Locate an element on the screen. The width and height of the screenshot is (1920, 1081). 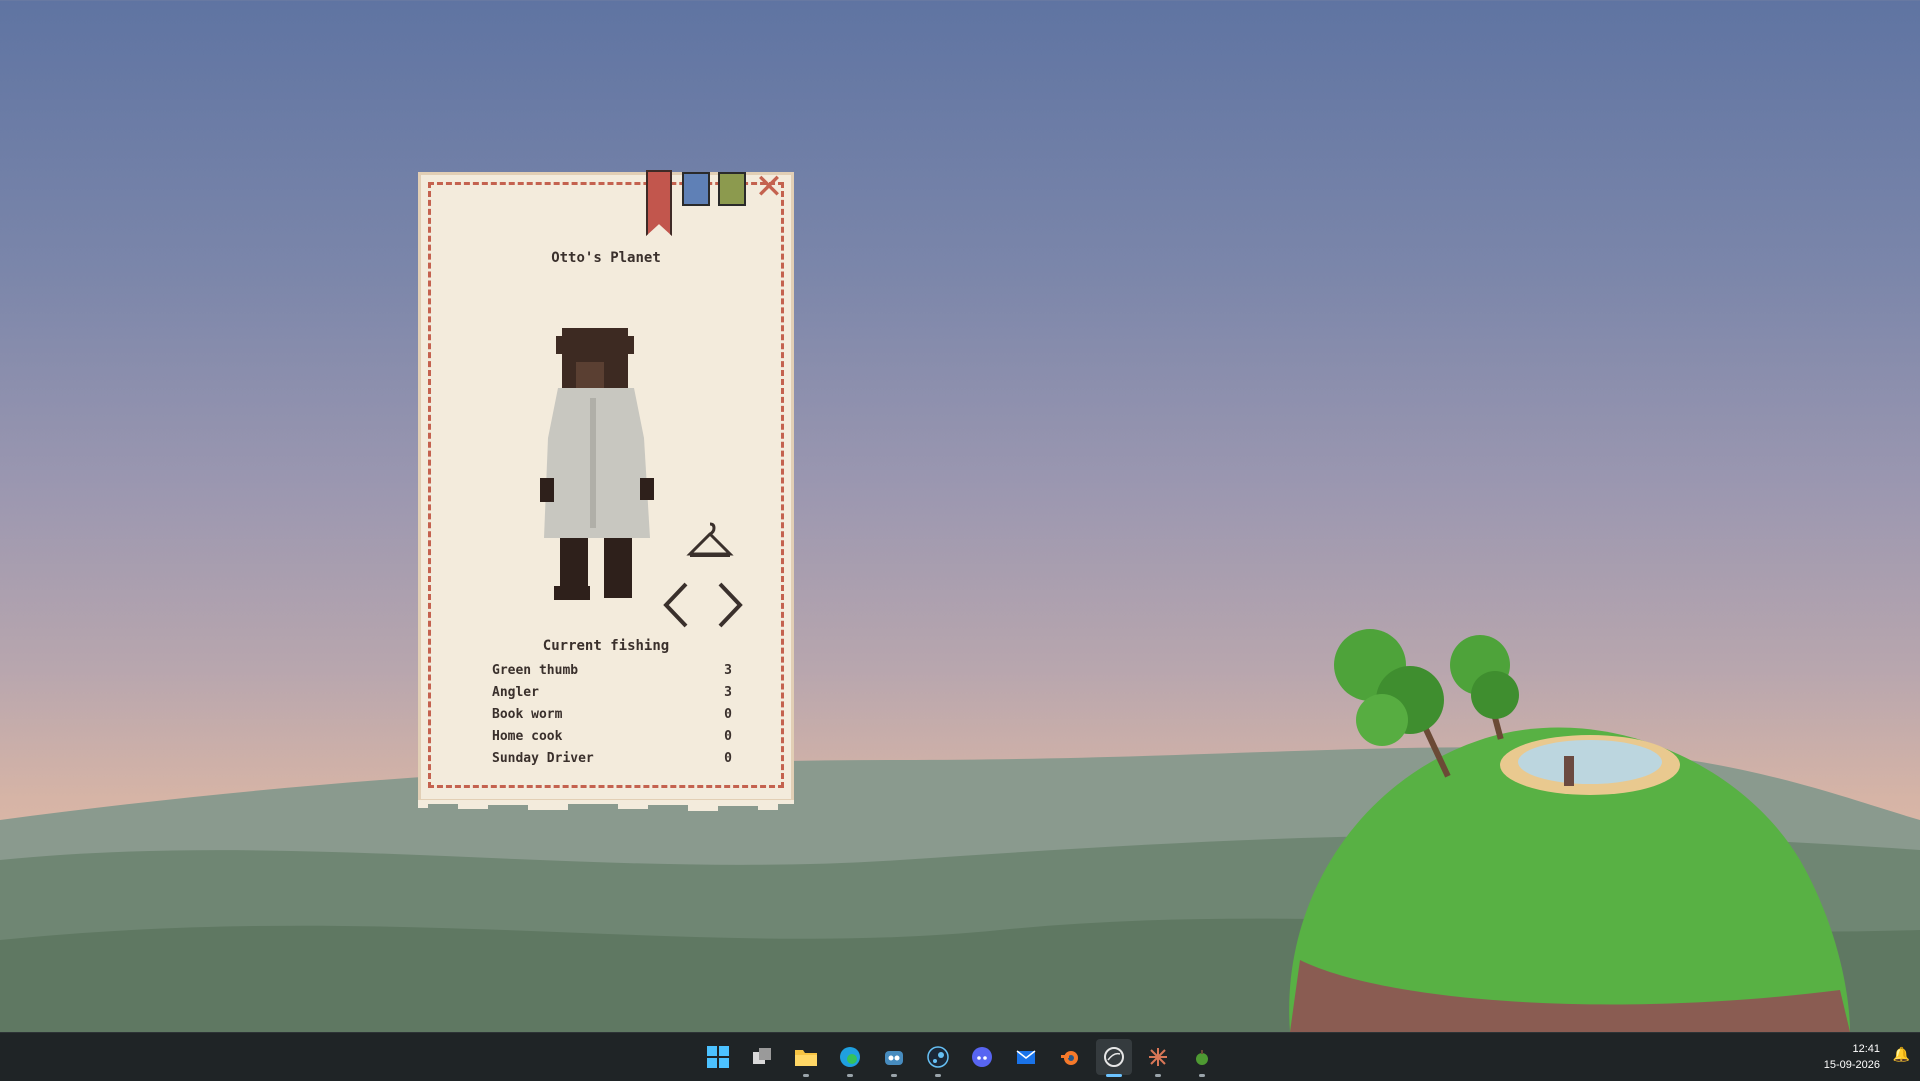
claude-icon is located at coordinates (1158, 1058).